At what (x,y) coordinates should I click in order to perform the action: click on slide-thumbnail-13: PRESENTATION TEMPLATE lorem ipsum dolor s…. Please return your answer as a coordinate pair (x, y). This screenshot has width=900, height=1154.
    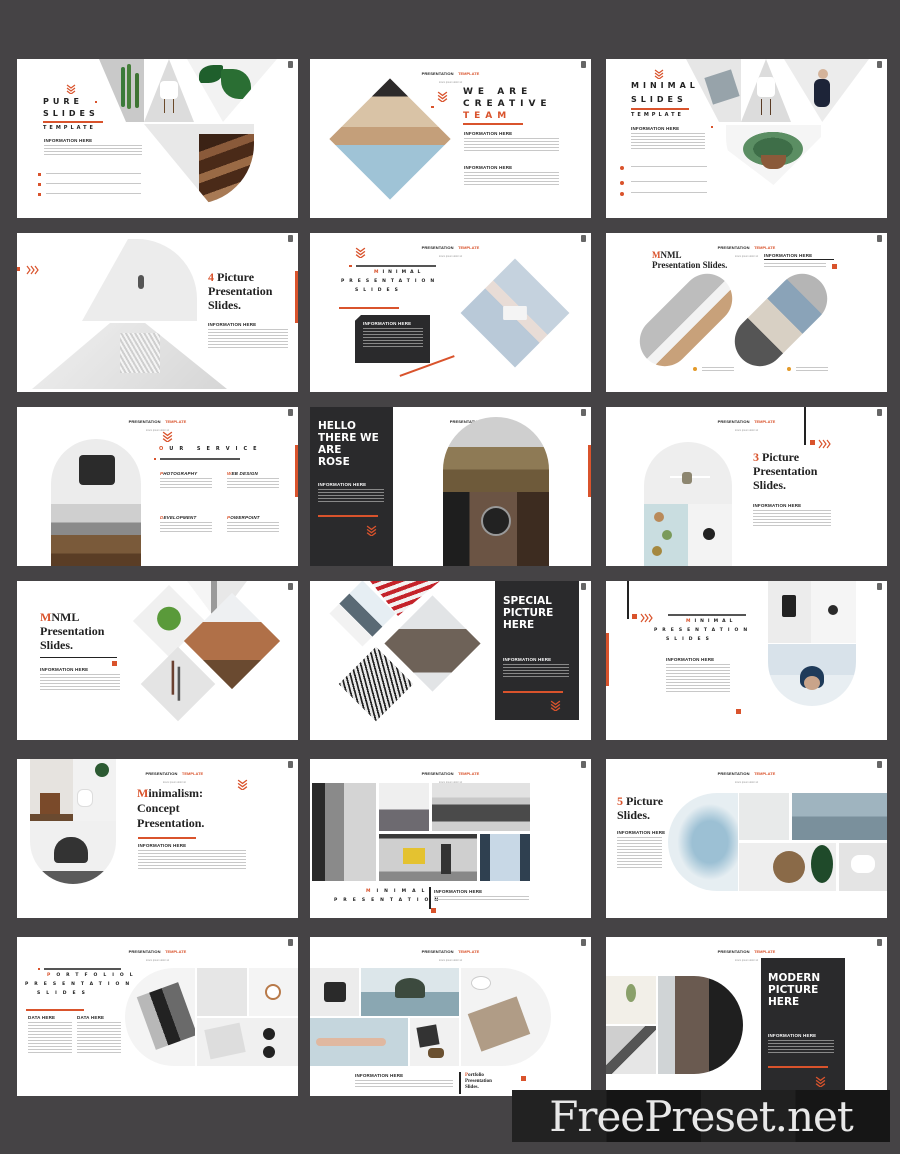
    Looking at the image, I should click on (157, 838).